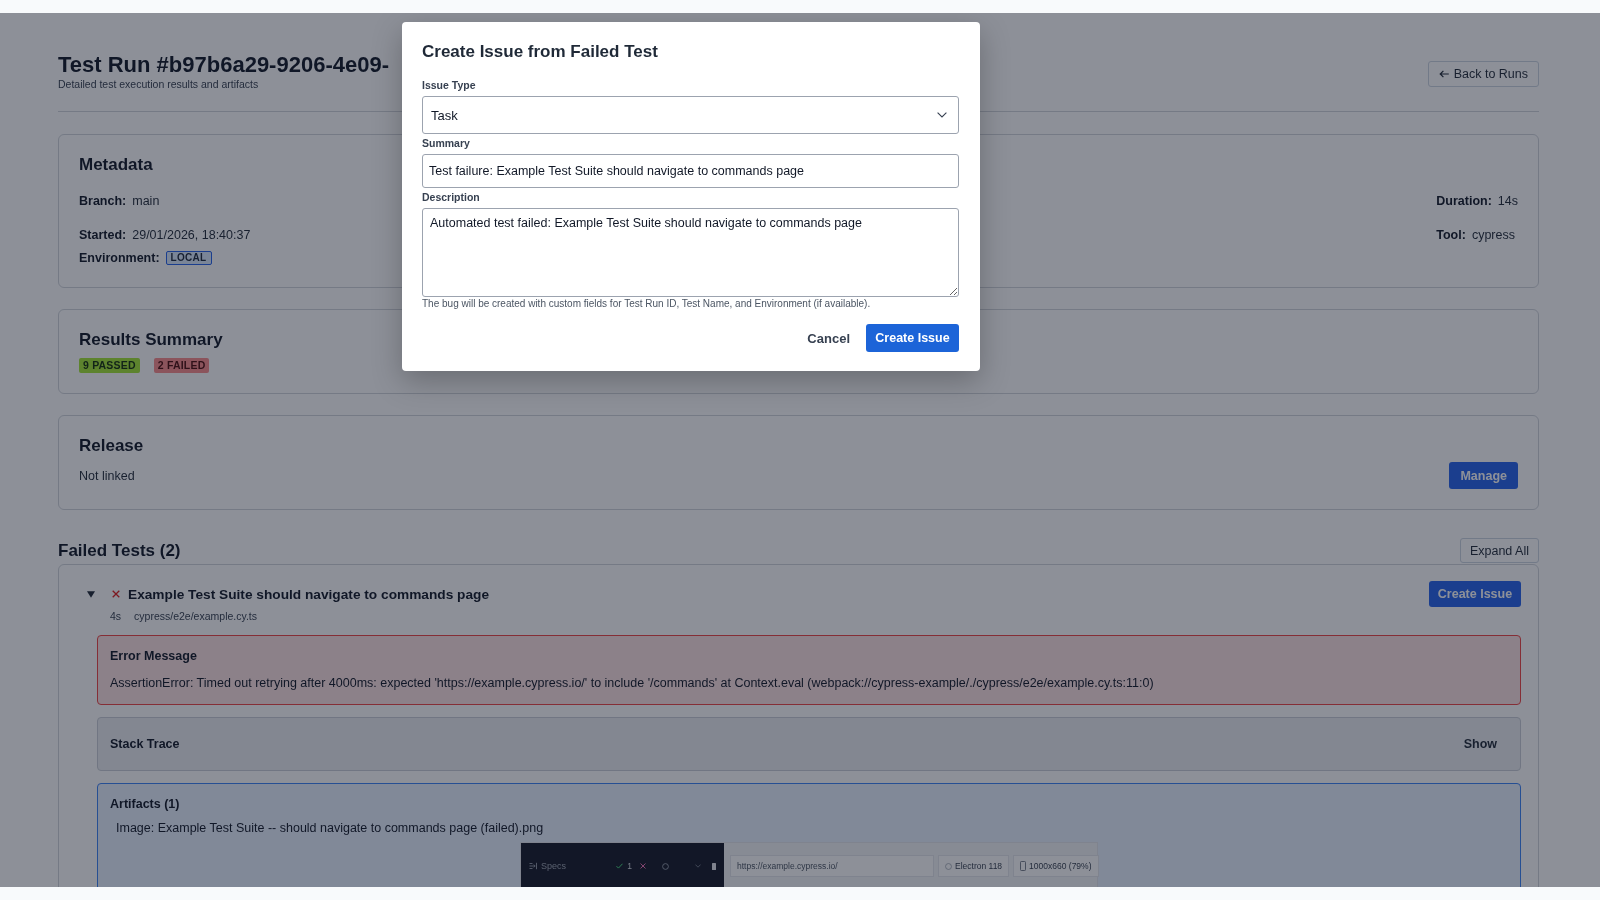  Describe the element at coordinates (451, 197) in the screenshot. I see `field-label: Description` at that location.